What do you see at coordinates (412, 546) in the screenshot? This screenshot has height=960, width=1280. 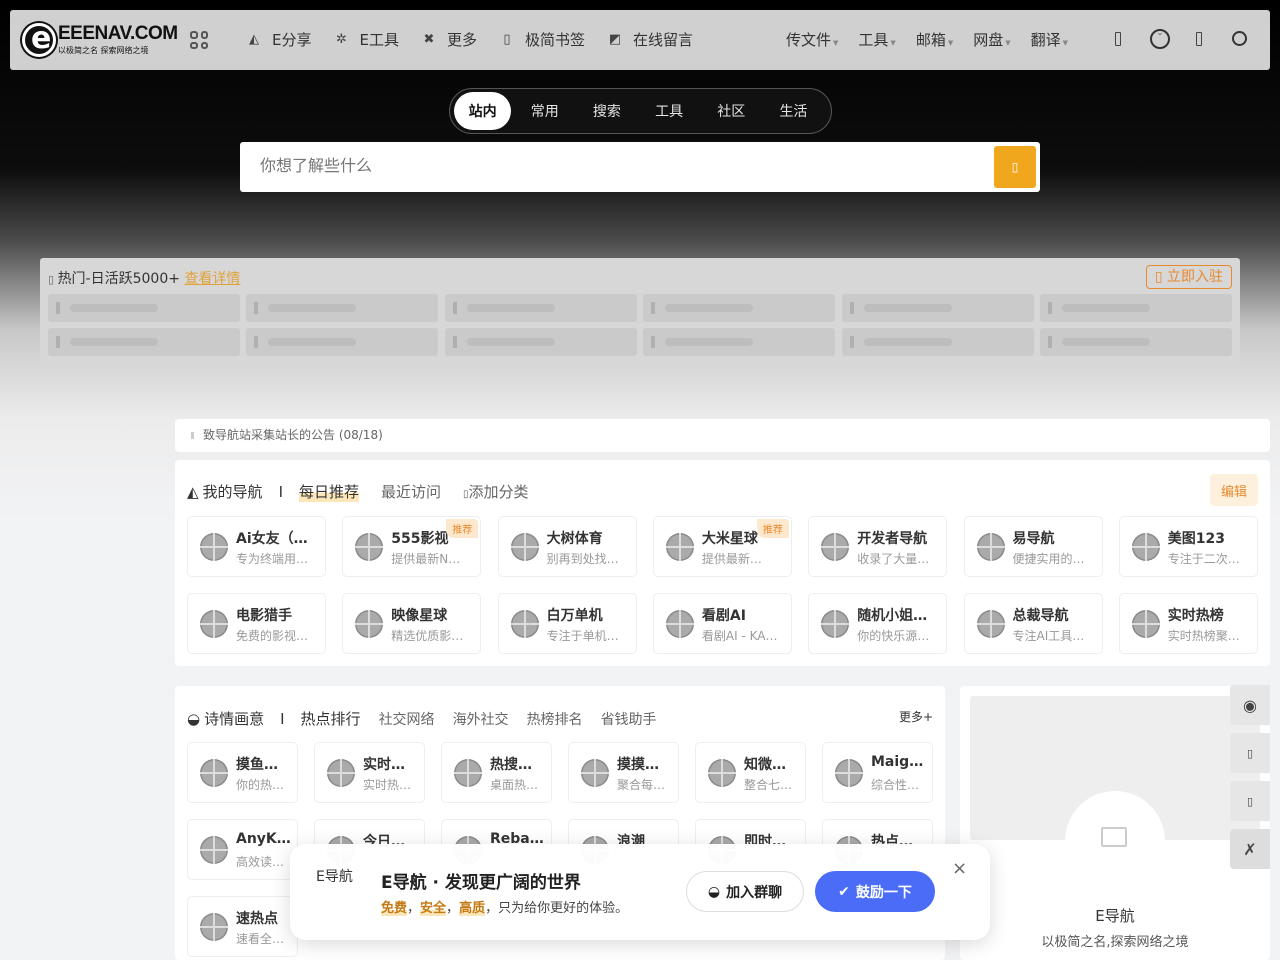 I see `site-card: 555影视 提供最新N… 推荐` at bounding box center [412, 546].